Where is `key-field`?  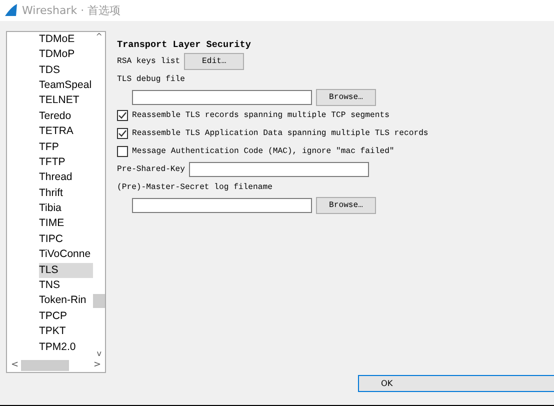
key-field is located at coordinates (279, 170).